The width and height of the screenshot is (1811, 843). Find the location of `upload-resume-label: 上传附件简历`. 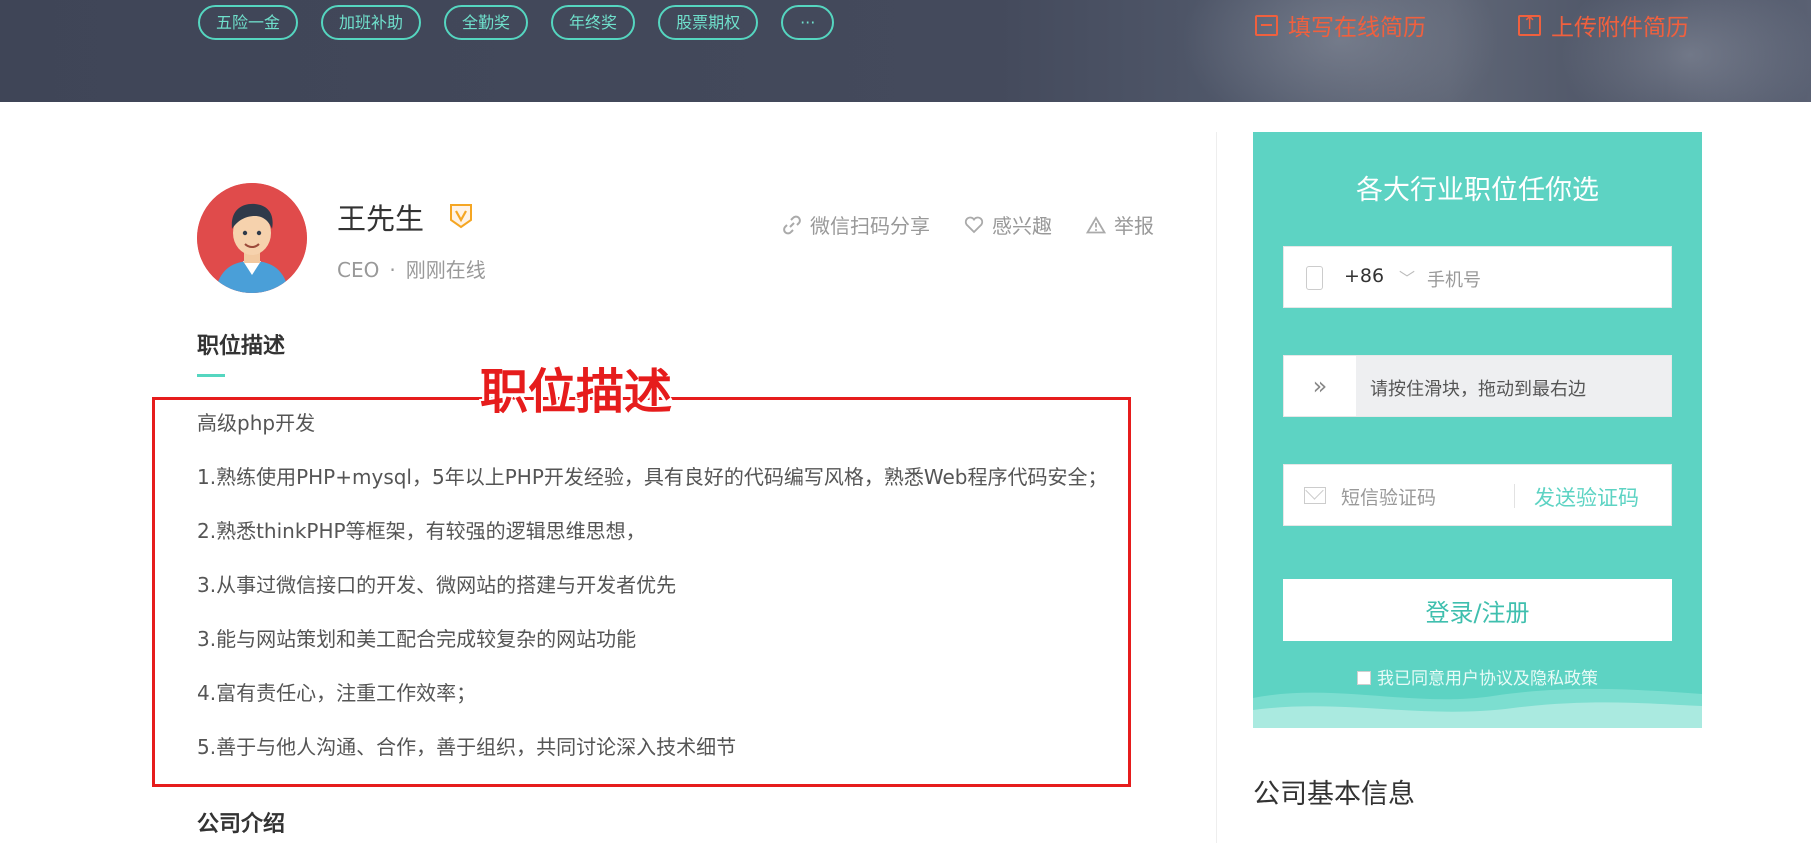

upload-resume-label: 上传附件简历 is located at coordinates (1620, 28).